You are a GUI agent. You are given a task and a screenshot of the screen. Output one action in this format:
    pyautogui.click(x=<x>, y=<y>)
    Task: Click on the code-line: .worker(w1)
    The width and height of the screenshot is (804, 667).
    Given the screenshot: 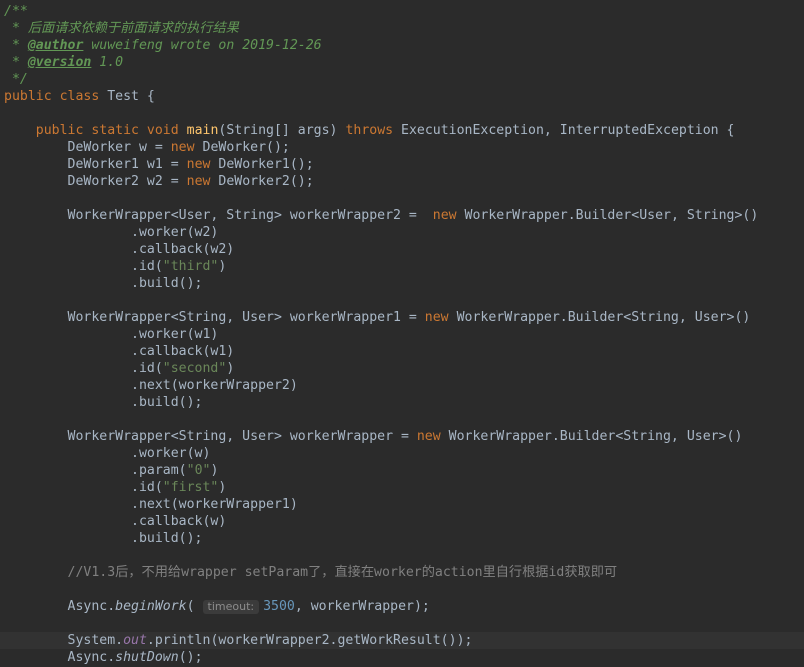 What is the action you would take?
    pyautogui.click(x=402, y=334)
    